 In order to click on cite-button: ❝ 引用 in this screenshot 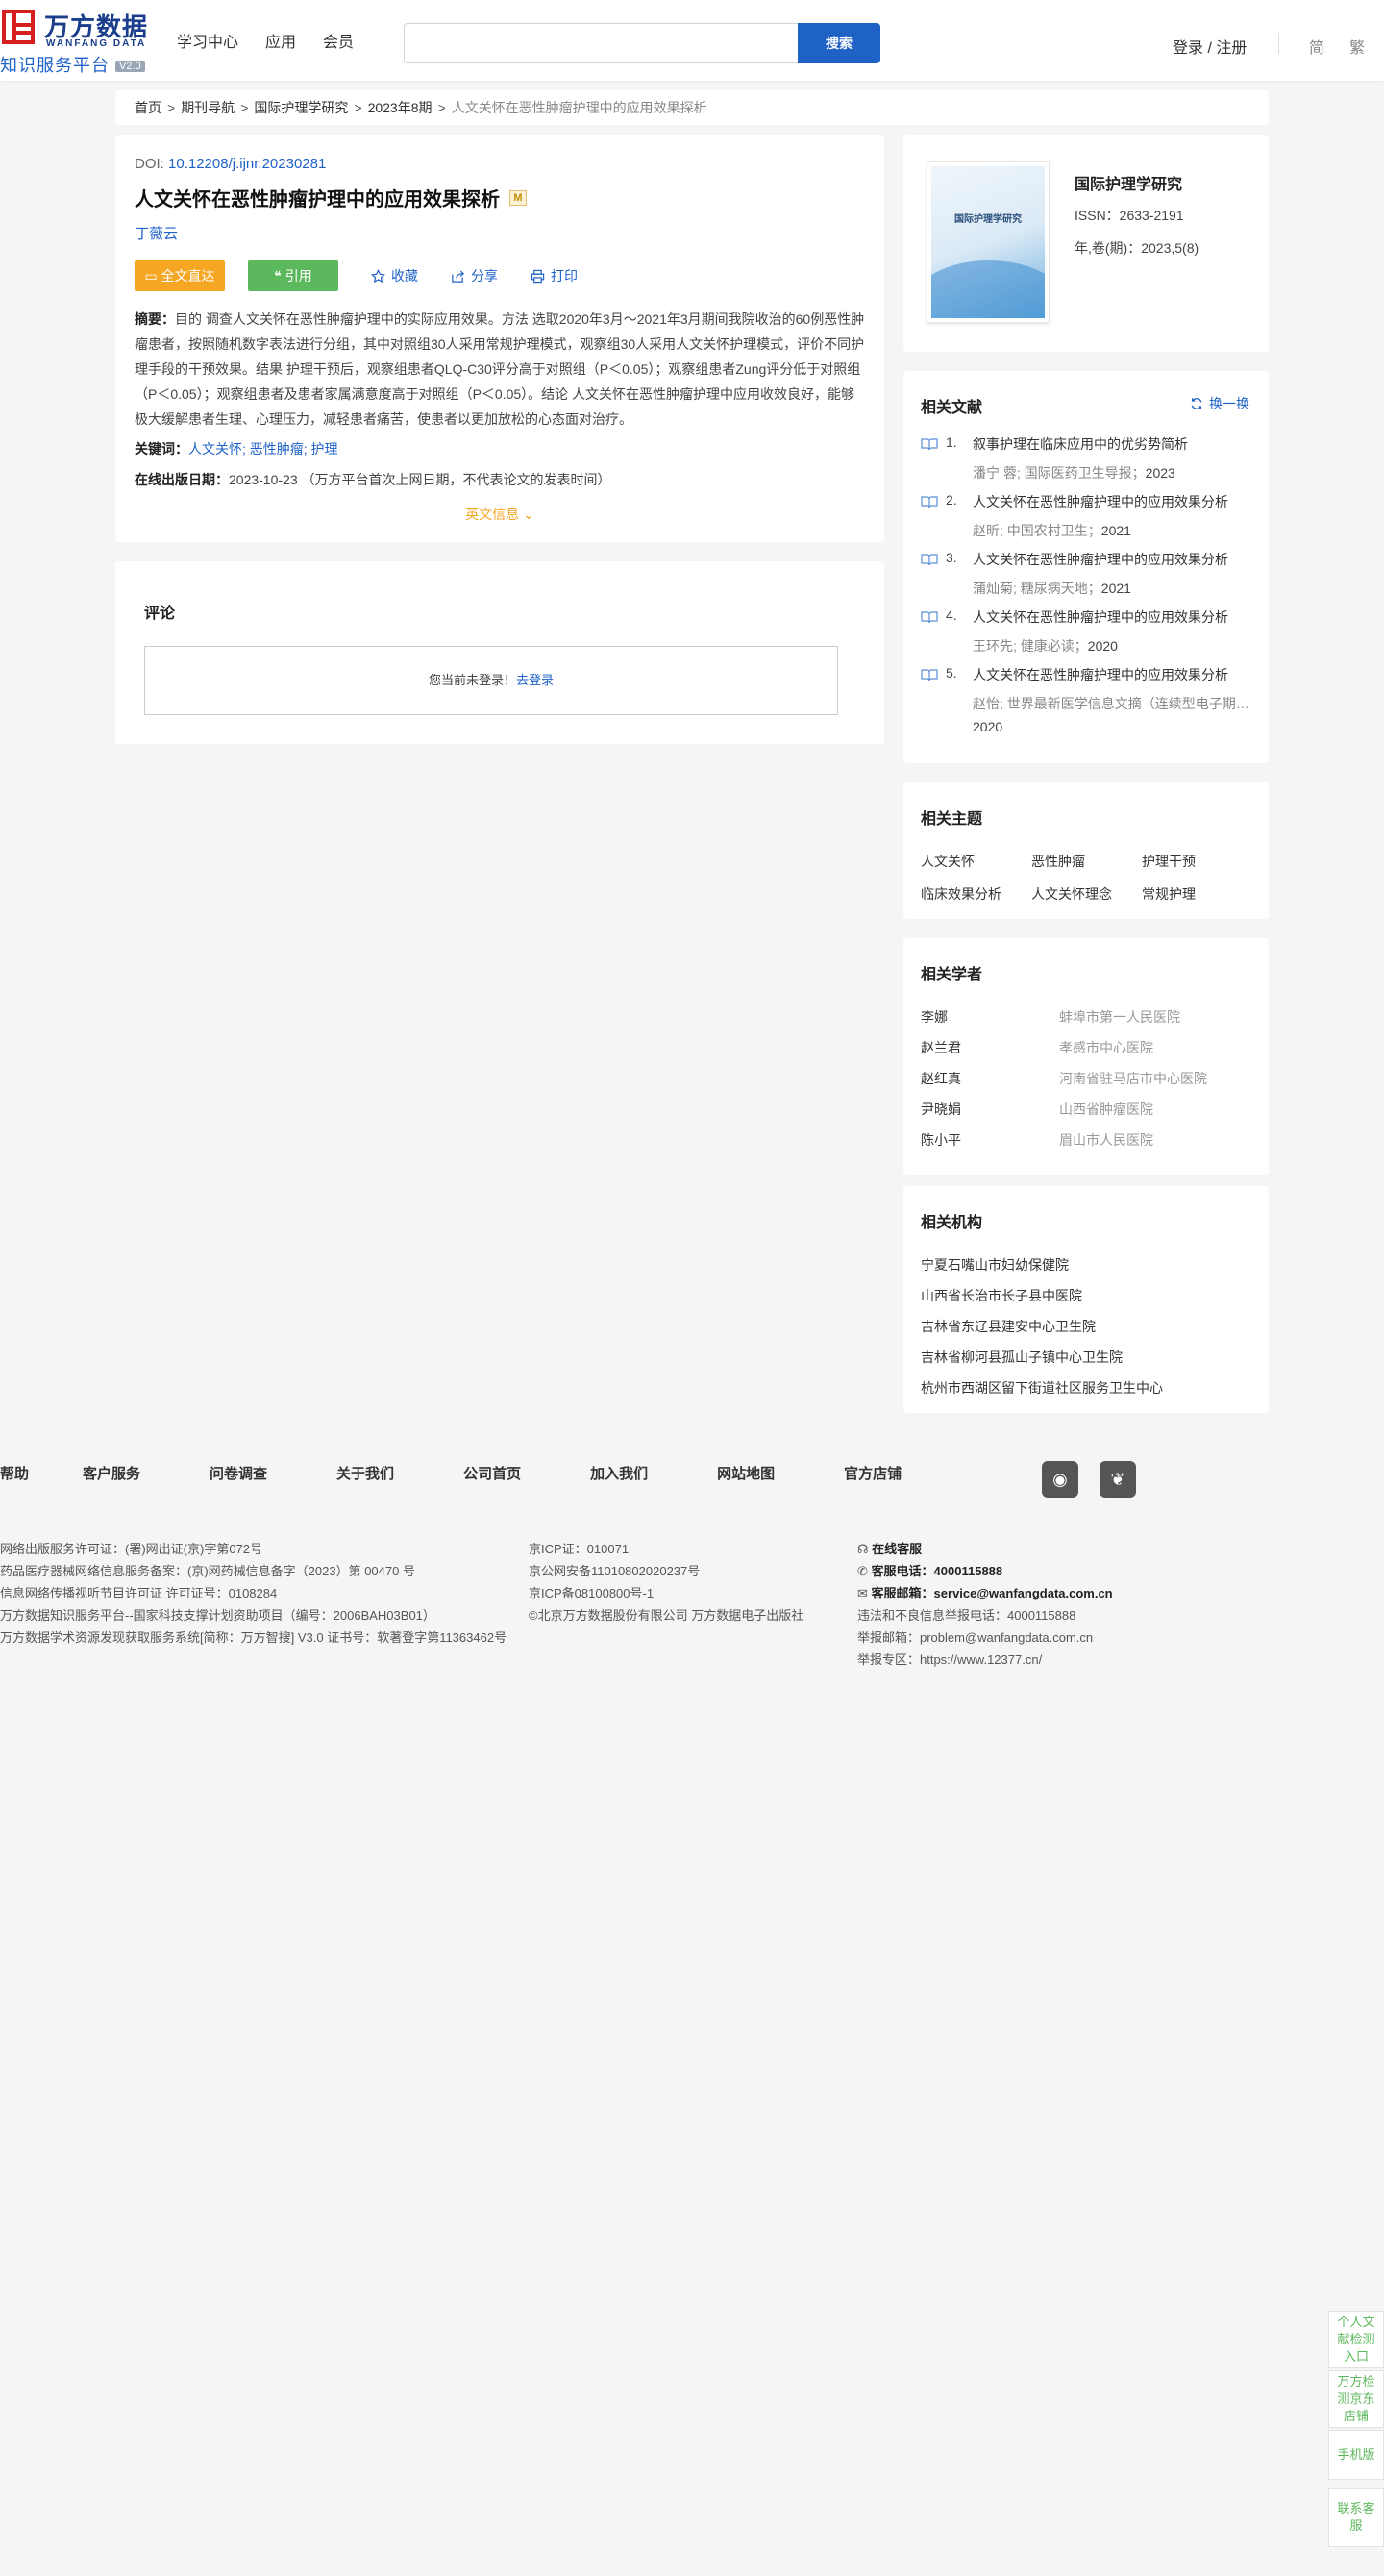, I will do `click(293, 275)`.